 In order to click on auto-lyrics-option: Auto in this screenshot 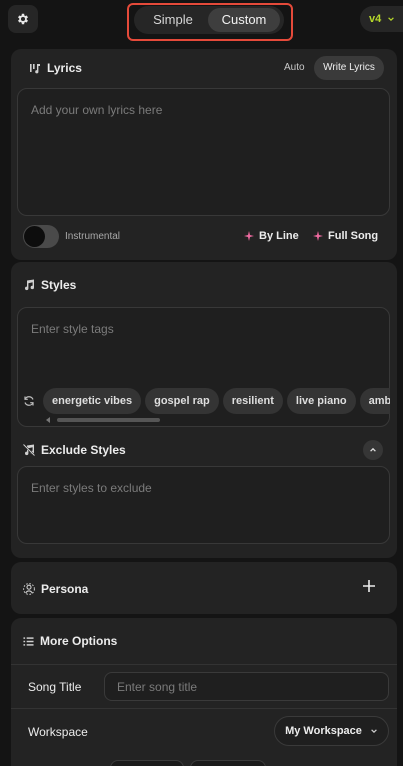, I will do `click(294, 67)`.